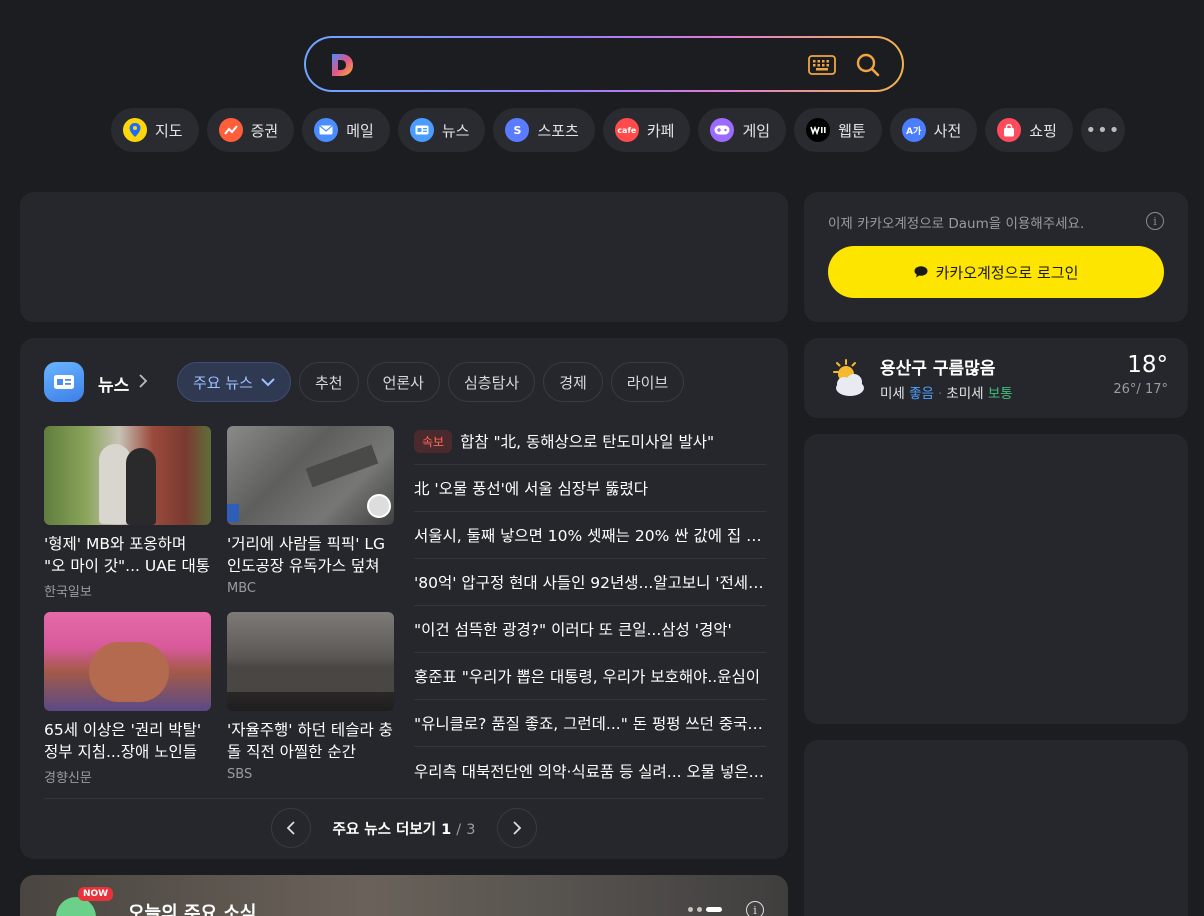  I want to click on prev-page-button, so click(290, 828).